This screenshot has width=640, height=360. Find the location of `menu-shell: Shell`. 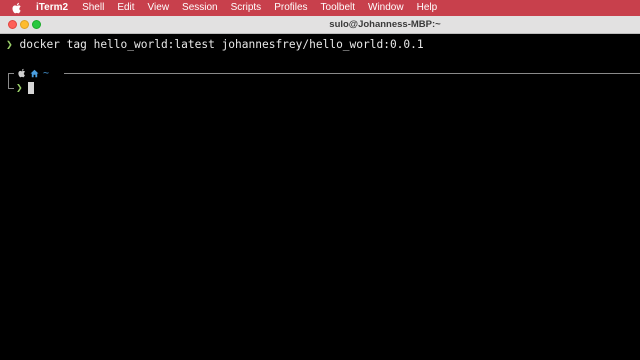

menu-shell: Shell is located at coordinates (93, 8).